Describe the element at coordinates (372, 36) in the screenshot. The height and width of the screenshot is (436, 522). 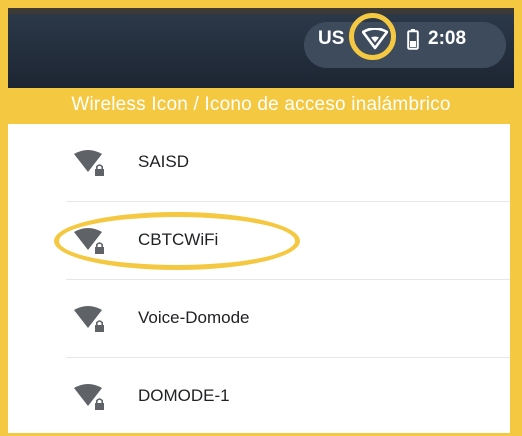
I see `wifi-icon-highlight` at that location.